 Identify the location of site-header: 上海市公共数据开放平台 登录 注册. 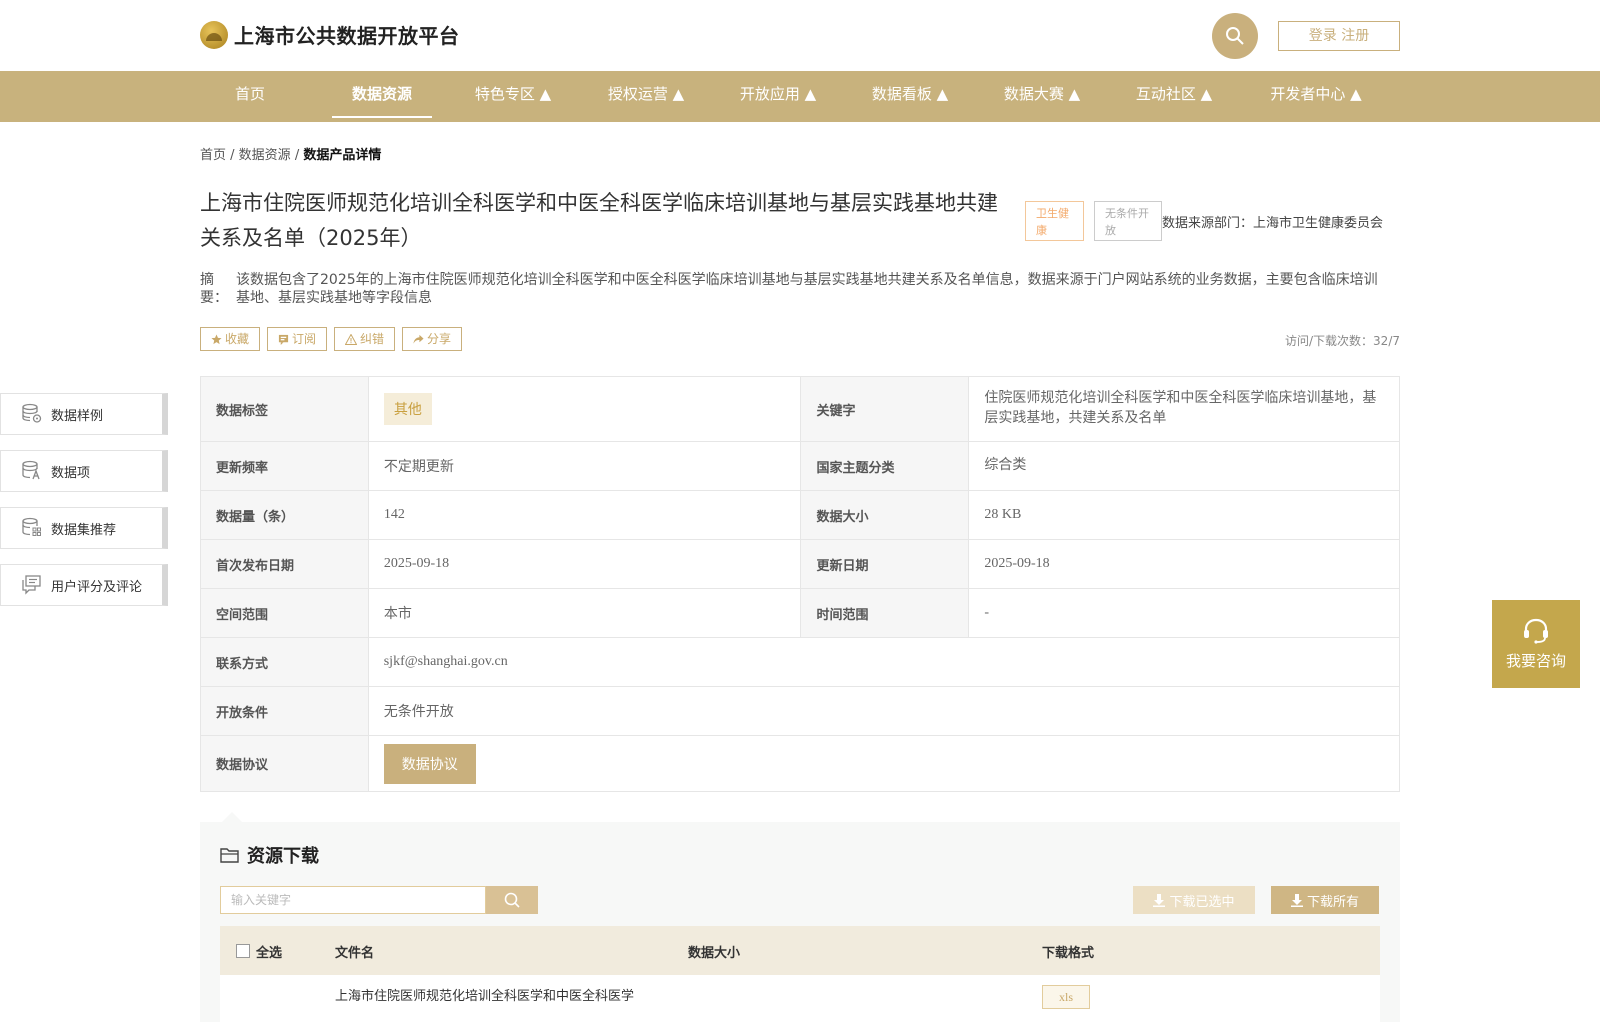
(800, 35).